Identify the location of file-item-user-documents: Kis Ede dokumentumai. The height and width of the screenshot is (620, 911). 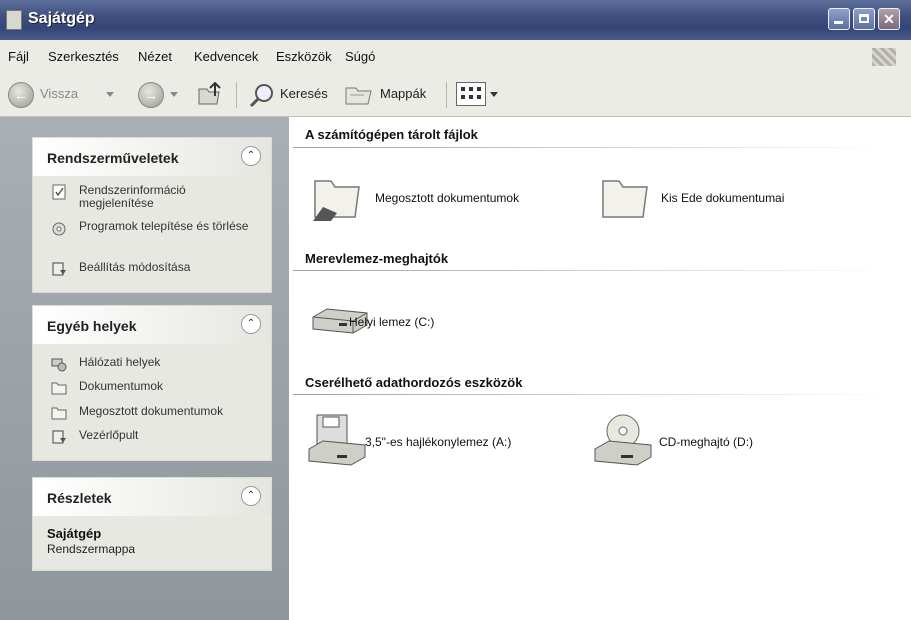
(739, 198).